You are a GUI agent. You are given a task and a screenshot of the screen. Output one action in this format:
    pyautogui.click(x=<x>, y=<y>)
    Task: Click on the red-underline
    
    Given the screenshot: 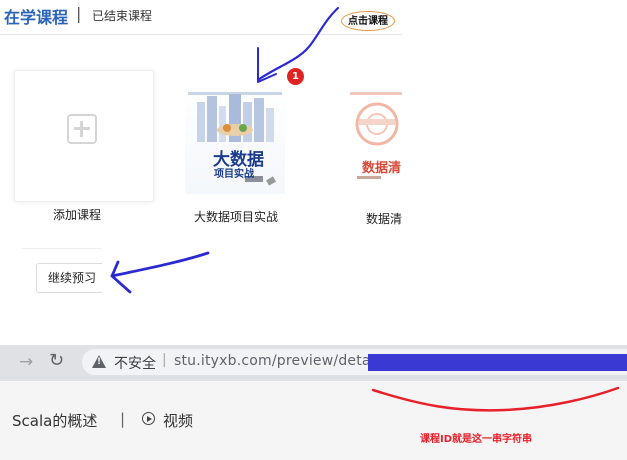 What is the action you would take?
    pyautogui.click(x=495, y=399)
    